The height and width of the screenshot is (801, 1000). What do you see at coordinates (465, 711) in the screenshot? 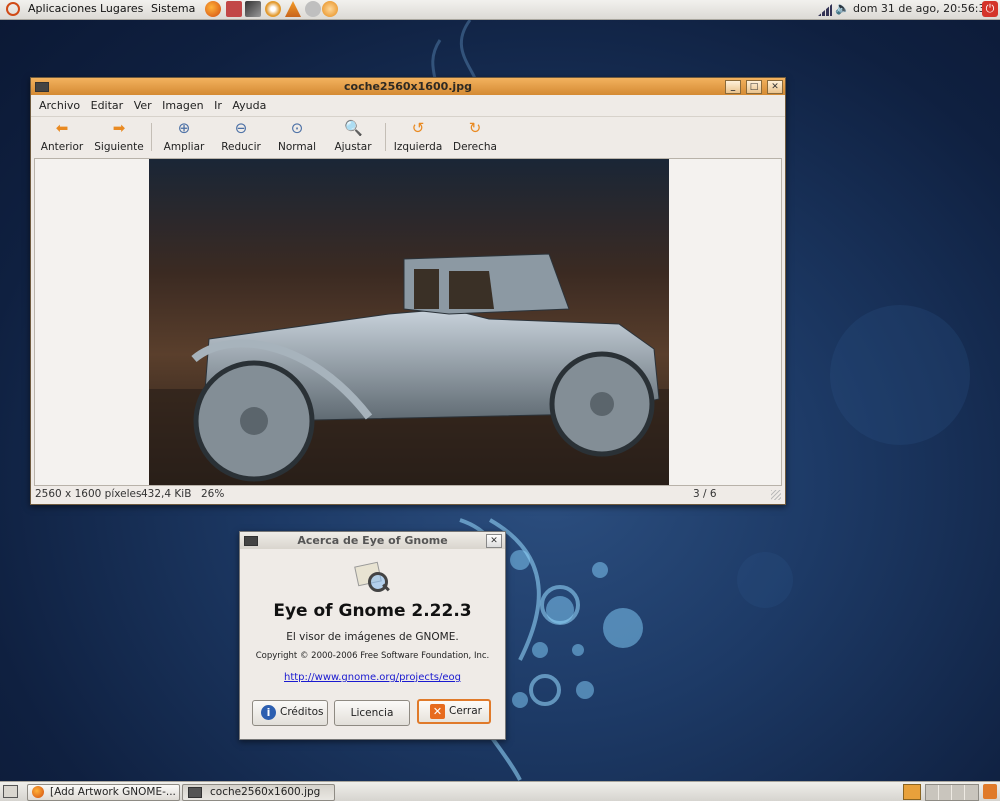
I see `close-label: Cerrar` at bounding box center [465, 711].